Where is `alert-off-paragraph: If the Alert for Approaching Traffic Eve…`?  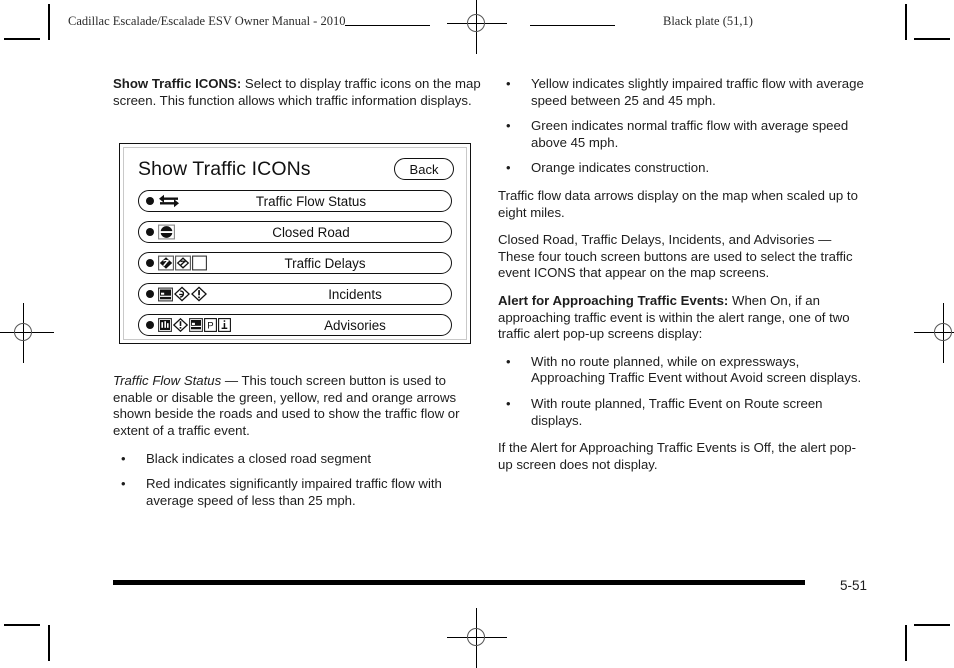
alert-off-paragraph: If the Alert for Approaching Traffic Eve… is located at coordinates (677, 456).